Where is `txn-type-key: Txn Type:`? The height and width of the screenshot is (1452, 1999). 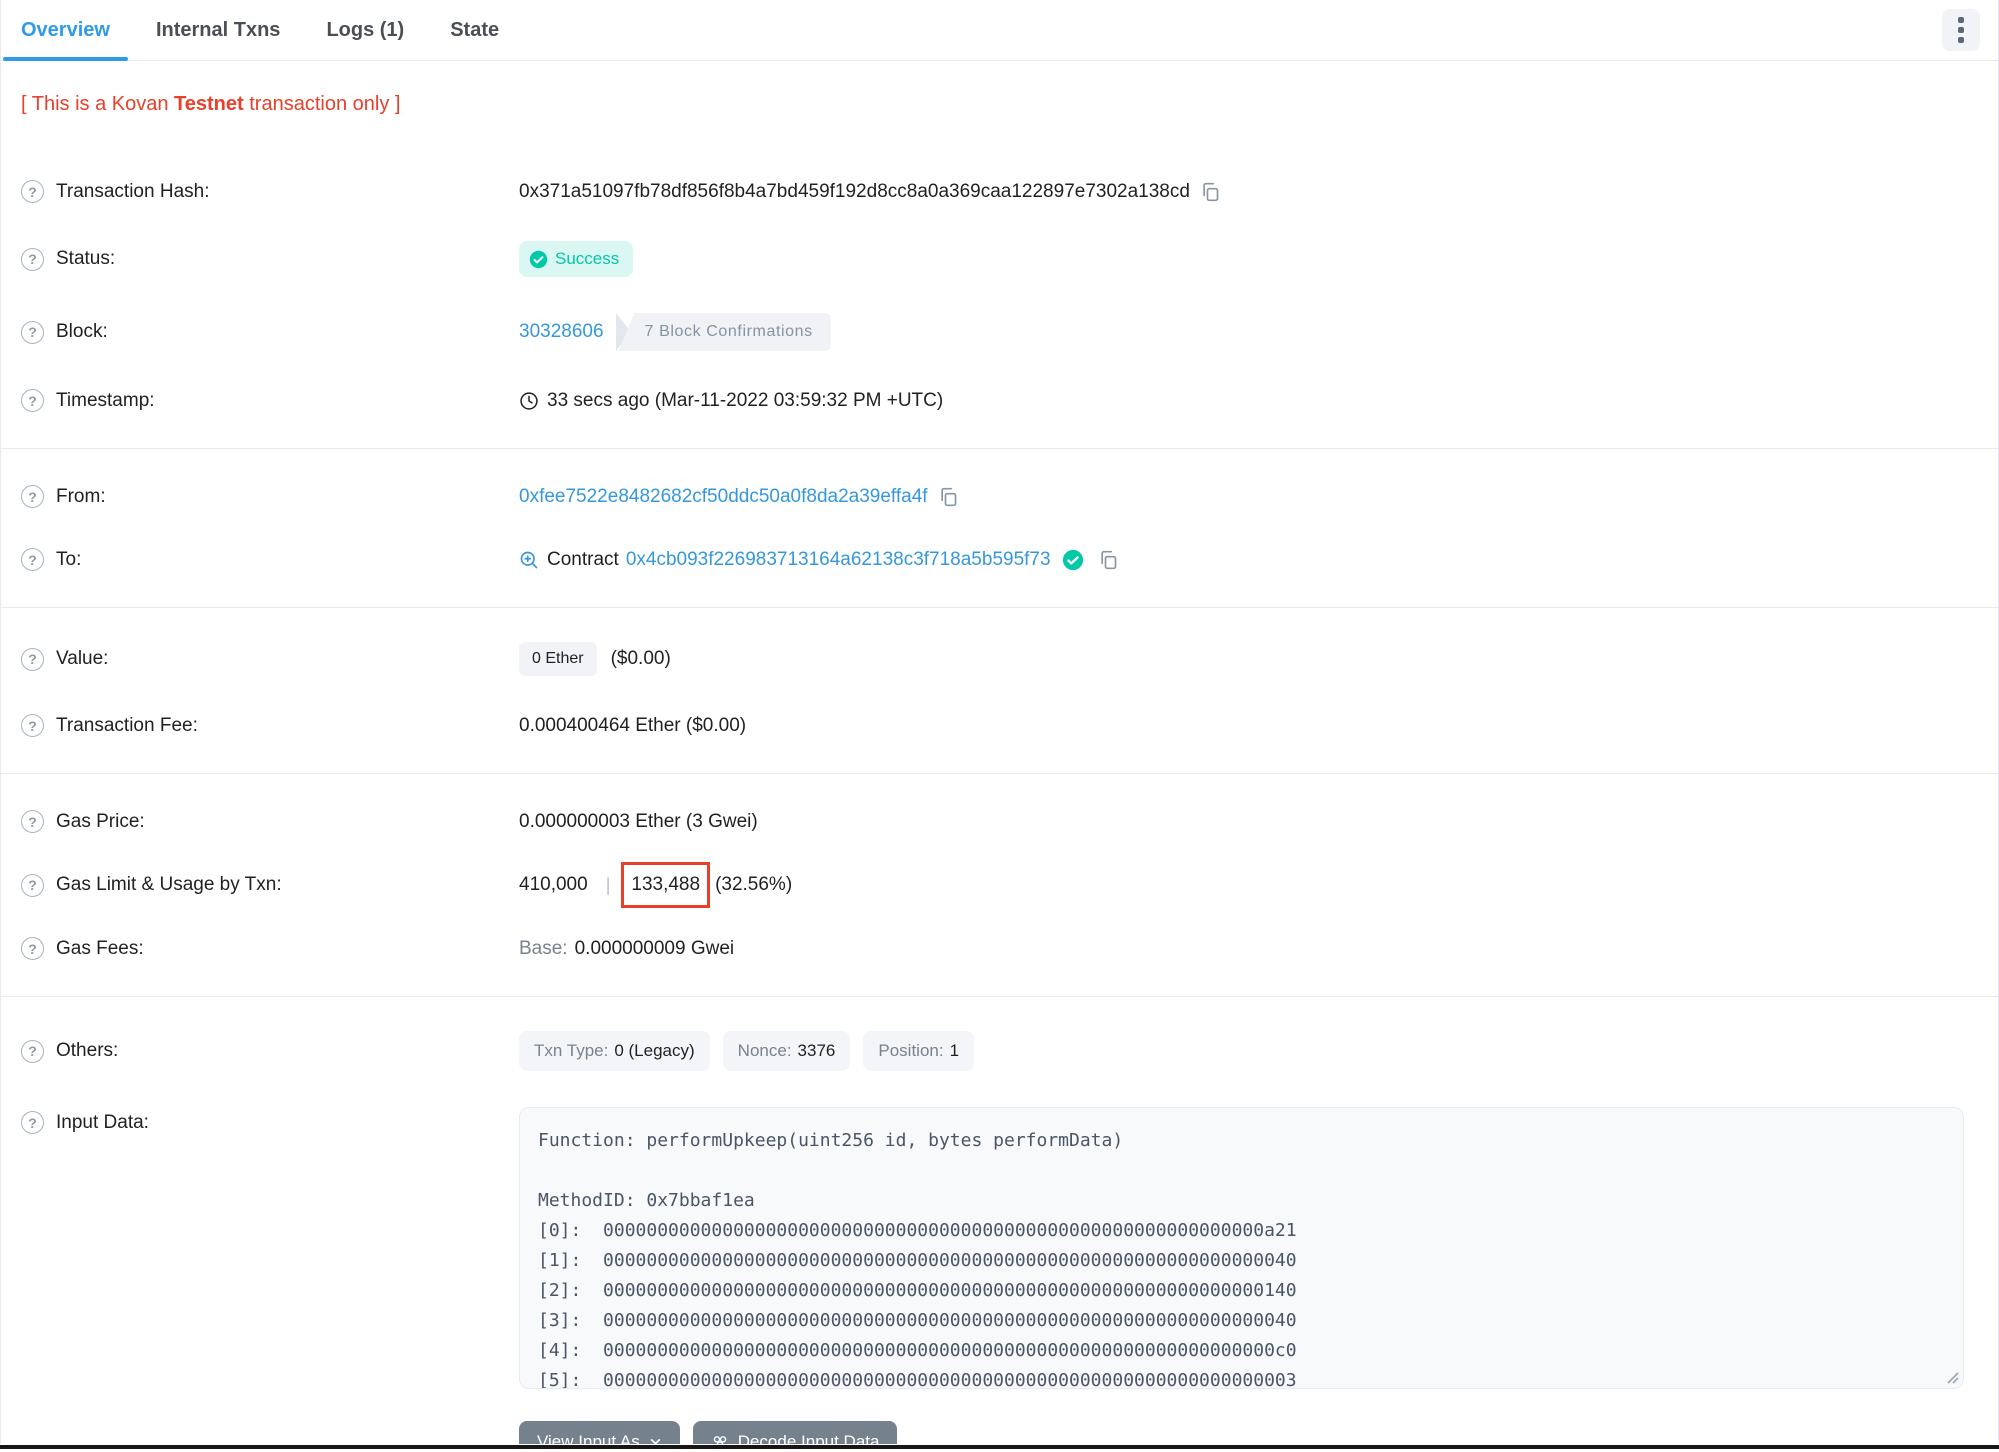
txn-type-key: Txn Type: is located at coordinates (571, 1050).